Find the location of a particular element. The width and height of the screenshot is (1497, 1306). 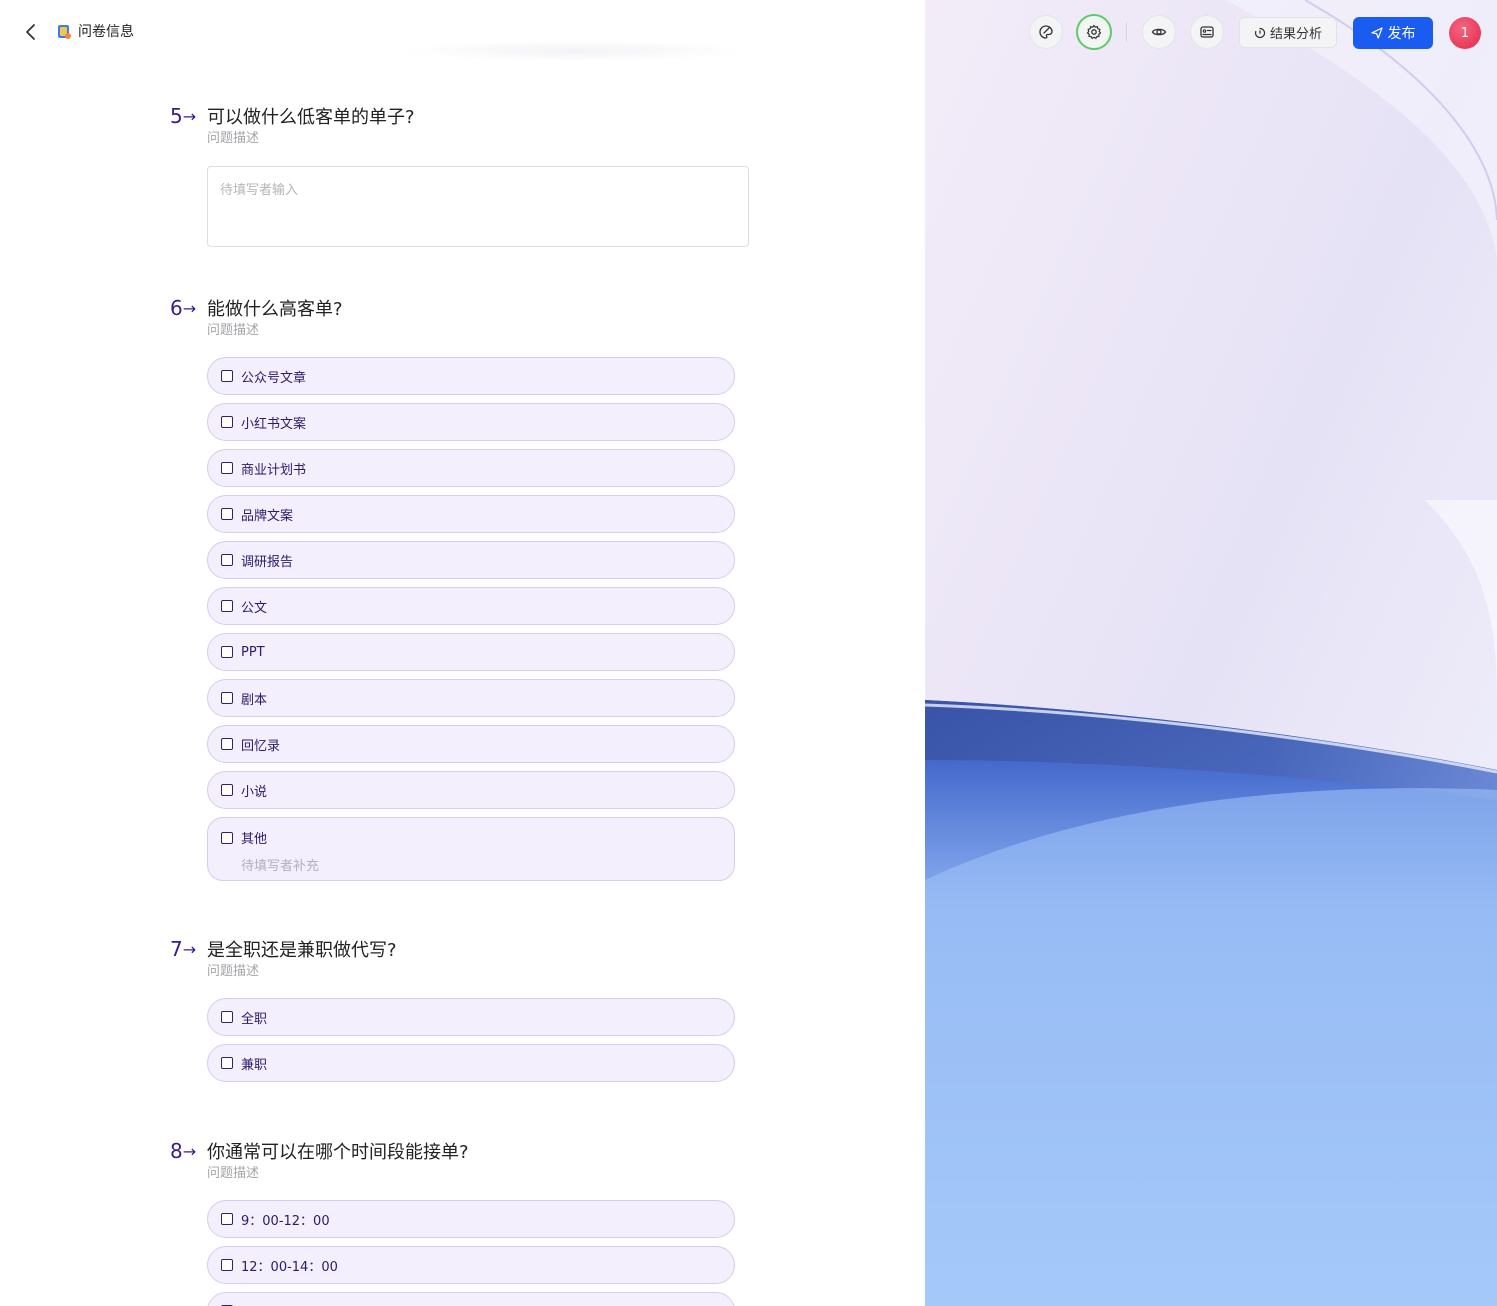

gear-icon is located at coordinates (1094, 31).